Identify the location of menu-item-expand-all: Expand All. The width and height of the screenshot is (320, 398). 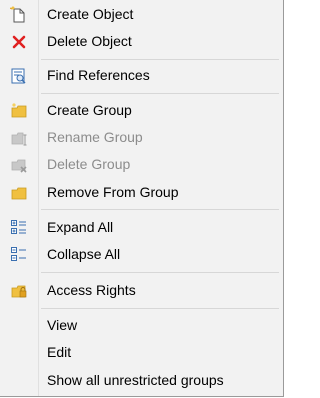
(141, 227).